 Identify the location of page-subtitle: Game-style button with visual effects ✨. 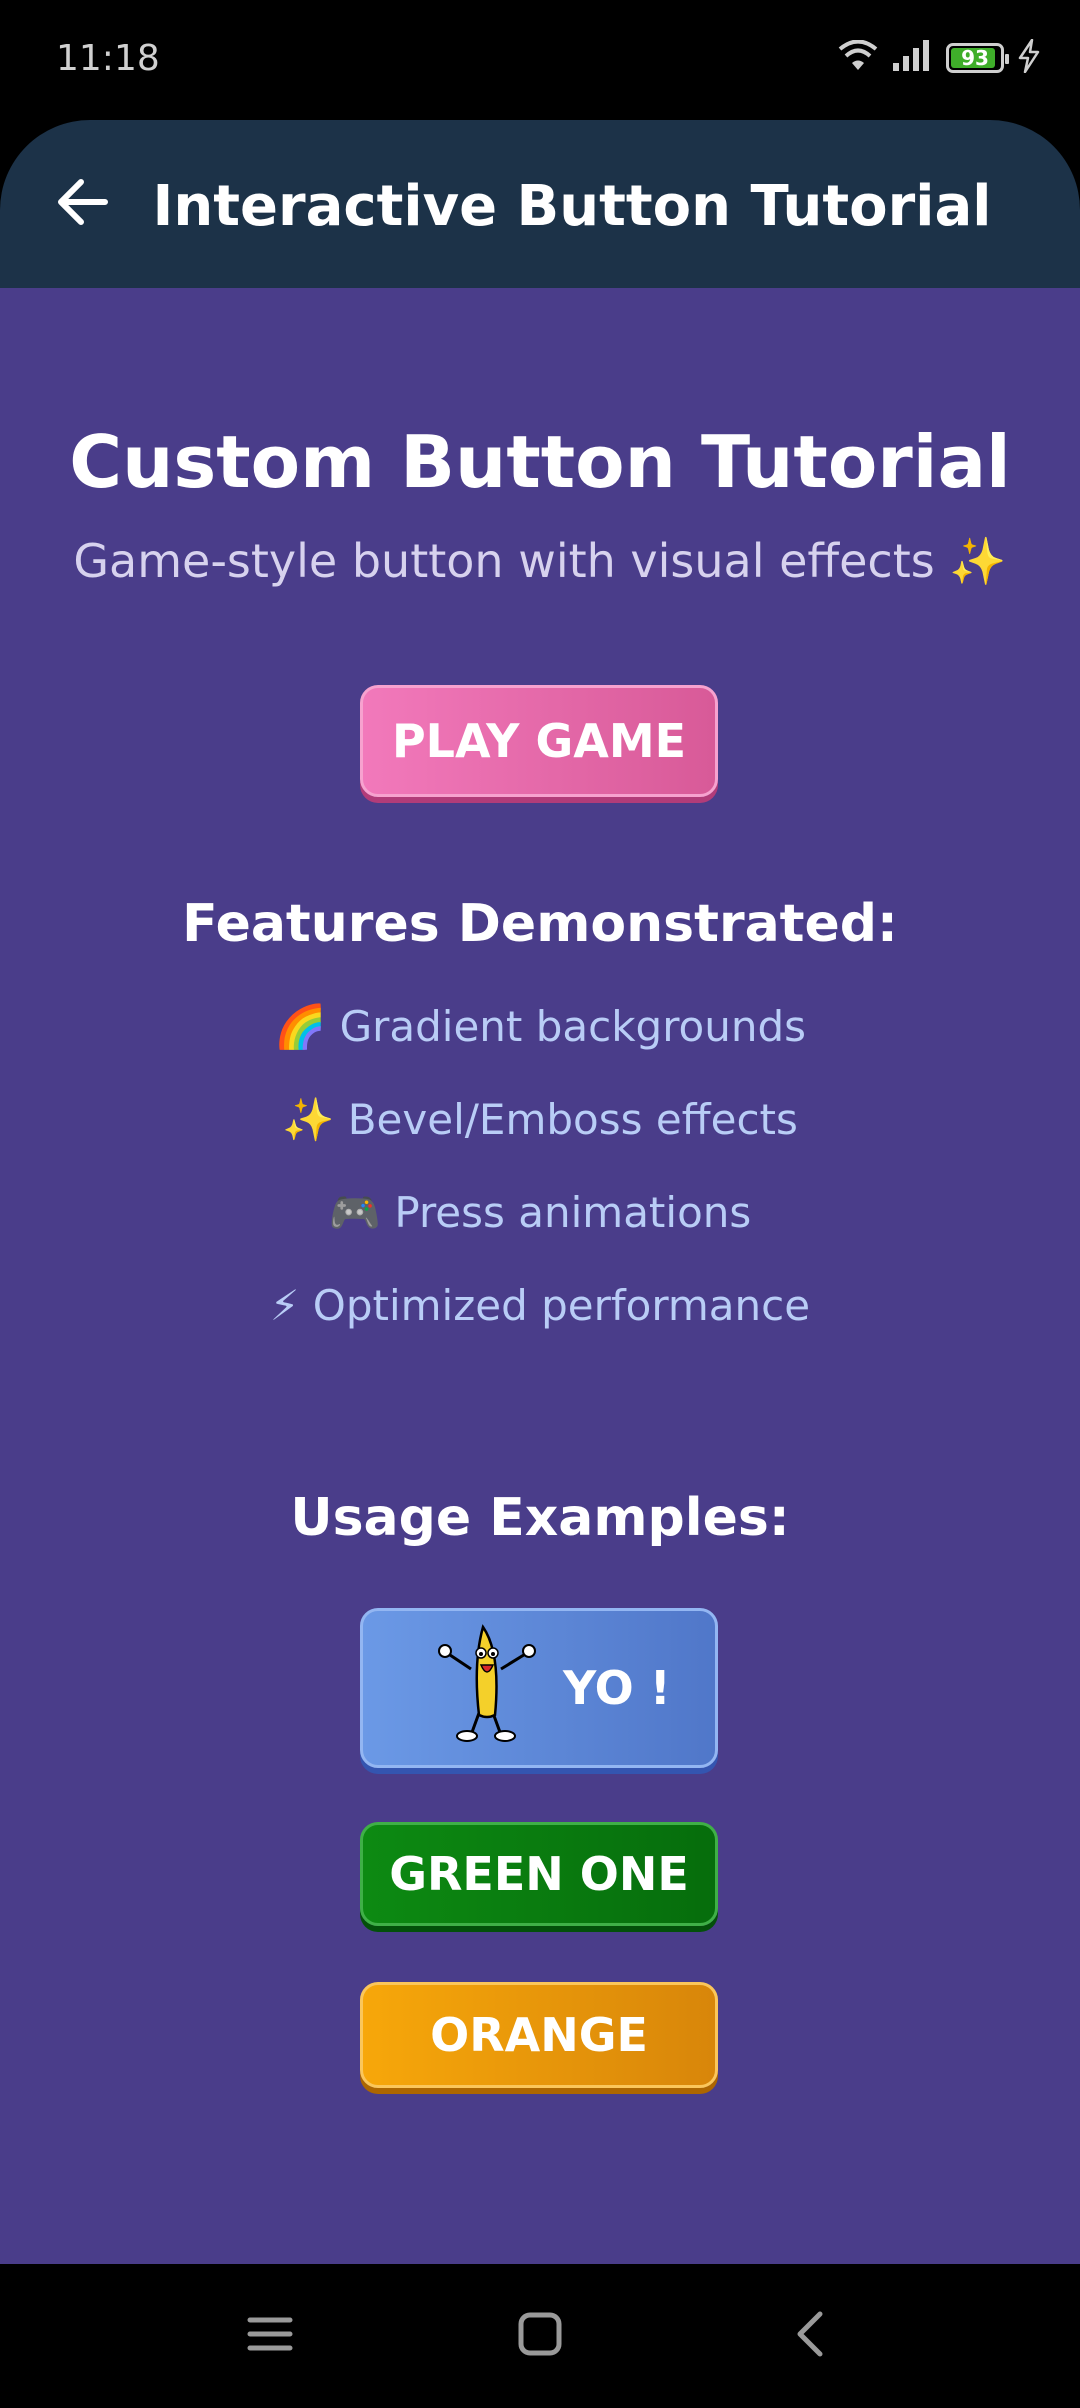
(540, 561).